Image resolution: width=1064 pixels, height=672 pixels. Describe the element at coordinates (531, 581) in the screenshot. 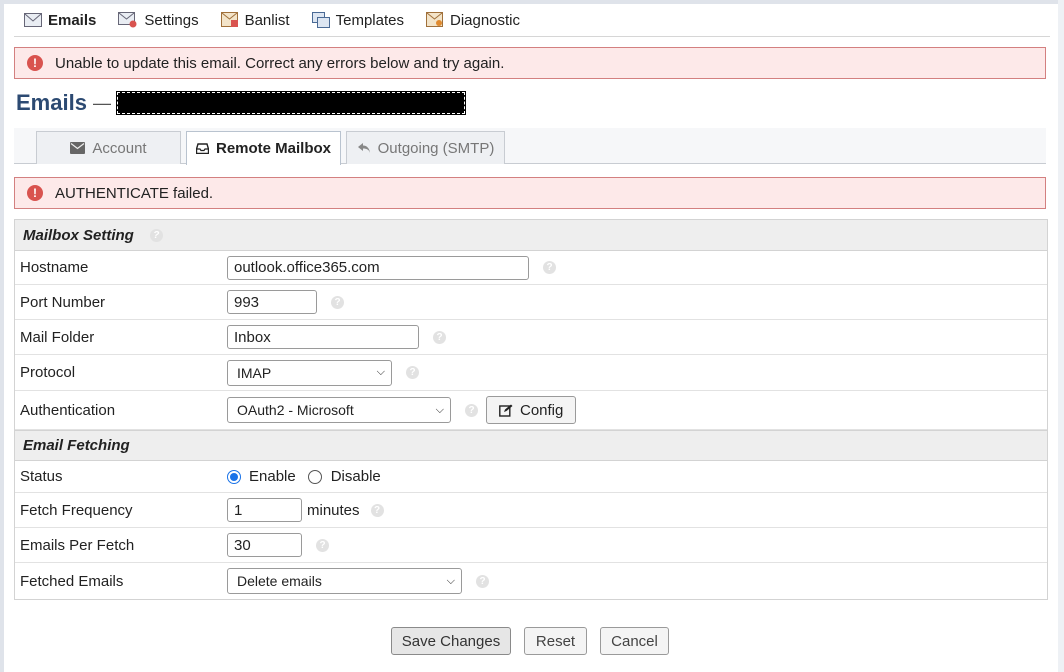

I see `row-fetched-emails: Fetched Emails Delete emails ⌵ ?` at that location.